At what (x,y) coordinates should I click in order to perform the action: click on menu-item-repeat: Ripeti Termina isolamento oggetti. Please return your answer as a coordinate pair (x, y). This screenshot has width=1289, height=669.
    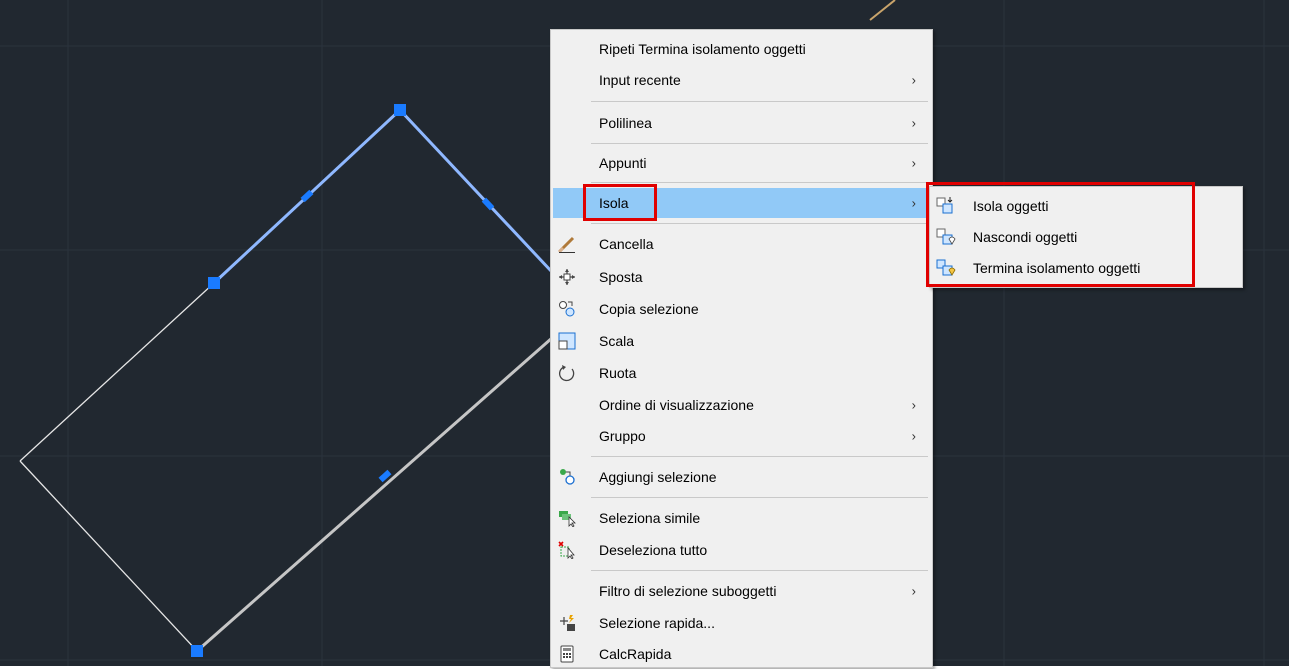
    Looking at the image, I should click on (741, 49).